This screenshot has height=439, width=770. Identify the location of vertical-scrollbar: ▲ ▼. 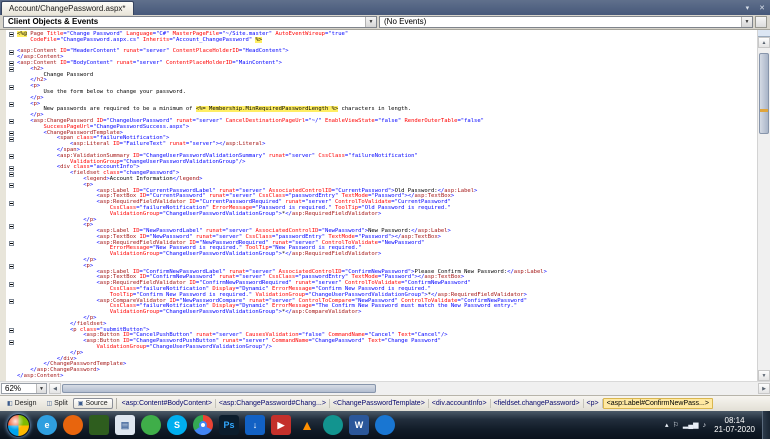
(763, 205).